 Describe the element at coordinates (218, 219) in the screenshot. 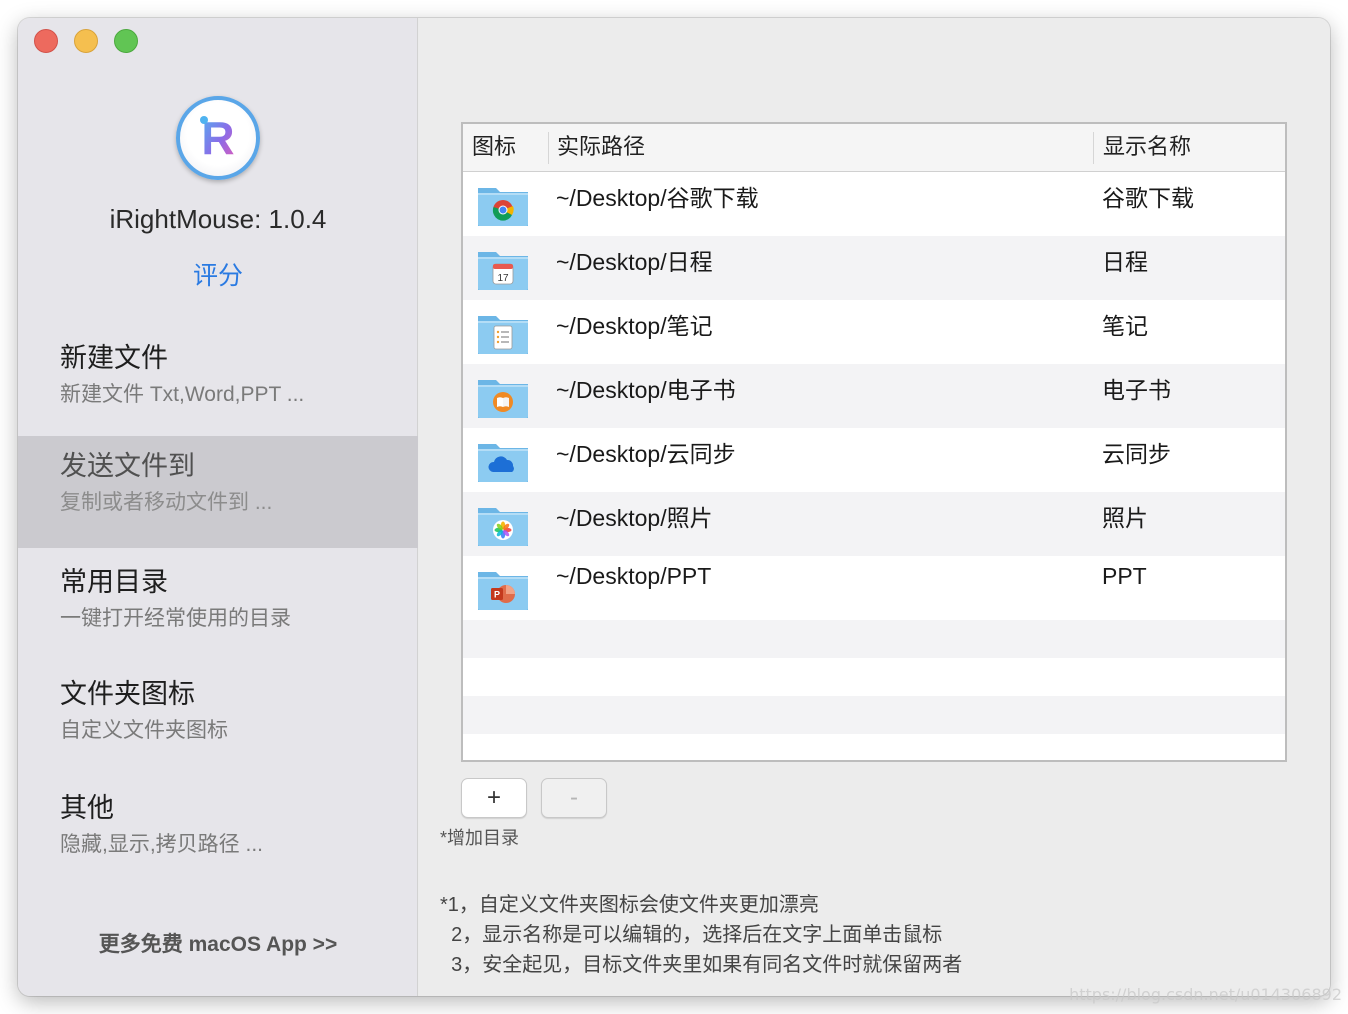

I see `app-version-label: iRightMouse: 1.0.4` at that location.